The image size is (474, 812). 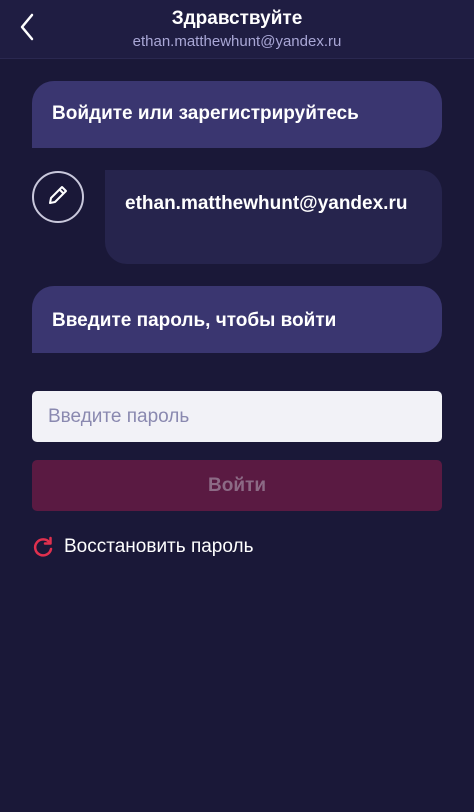 I want to click on bot-message-login: Войдите или зарегистрируйтесь, so click(x=237, y=114).